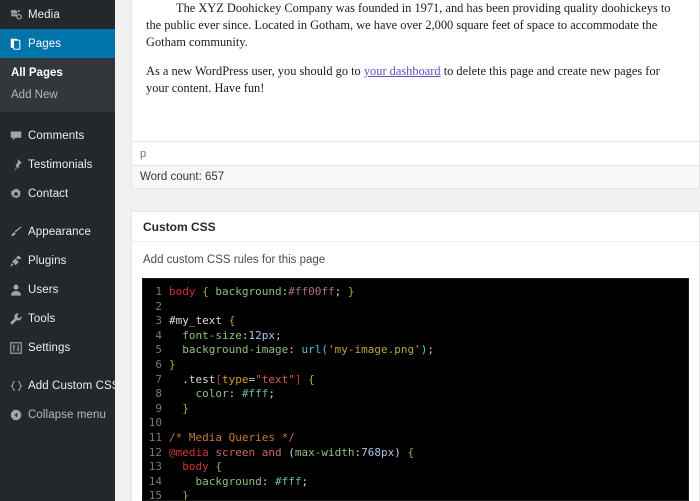 The width and height of the screenshot is (700, 501). Describe the element at coordinates (182, 291) in the screenshot. I see `code-token: body` at that location.